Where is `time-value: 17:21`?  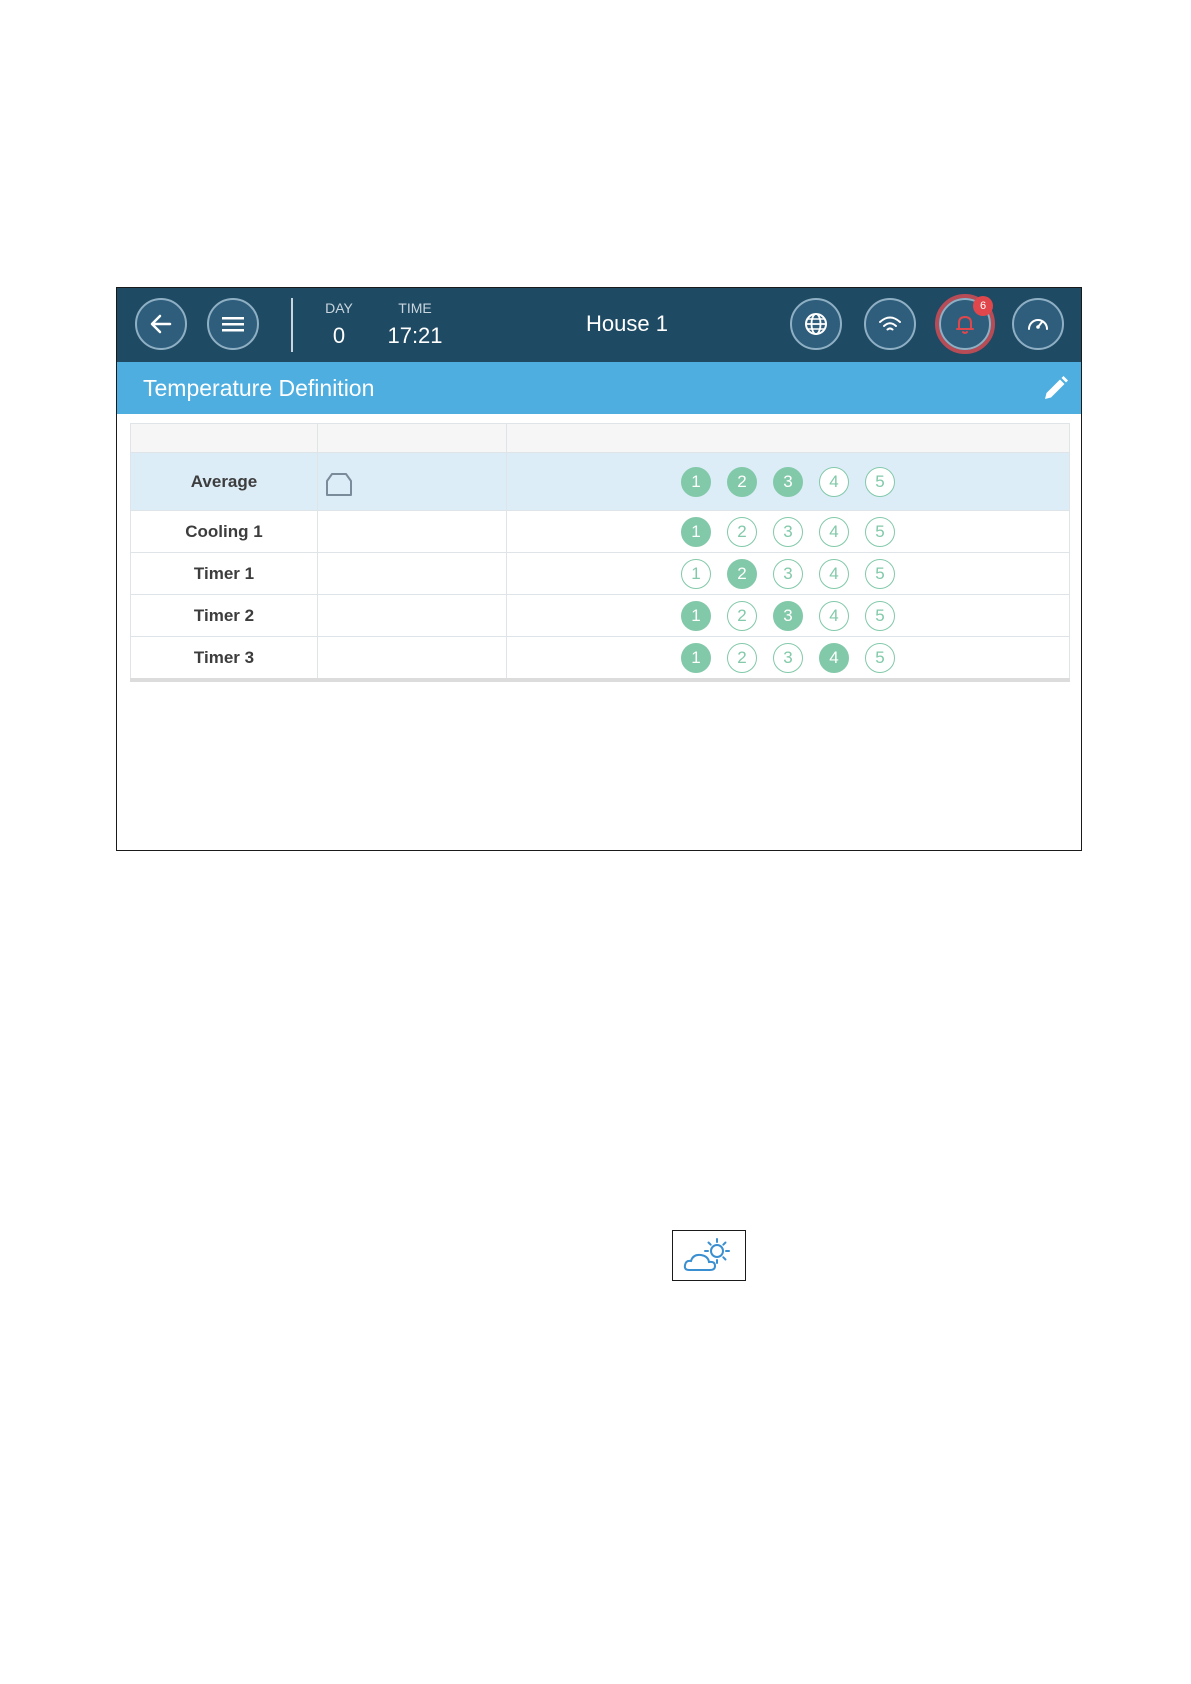 time-value: 17:21 is located at coordinates (415, 335).